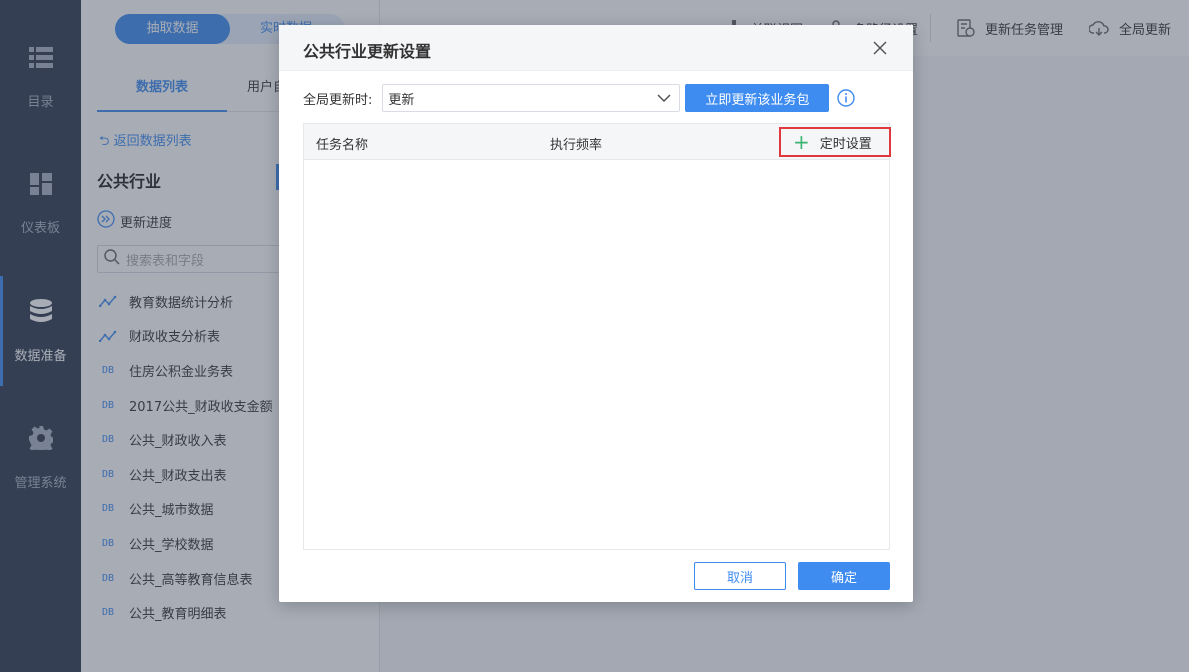 The image size is (1189, 672). I want to click on column-frequency: 执行频率, so click(576, 145).